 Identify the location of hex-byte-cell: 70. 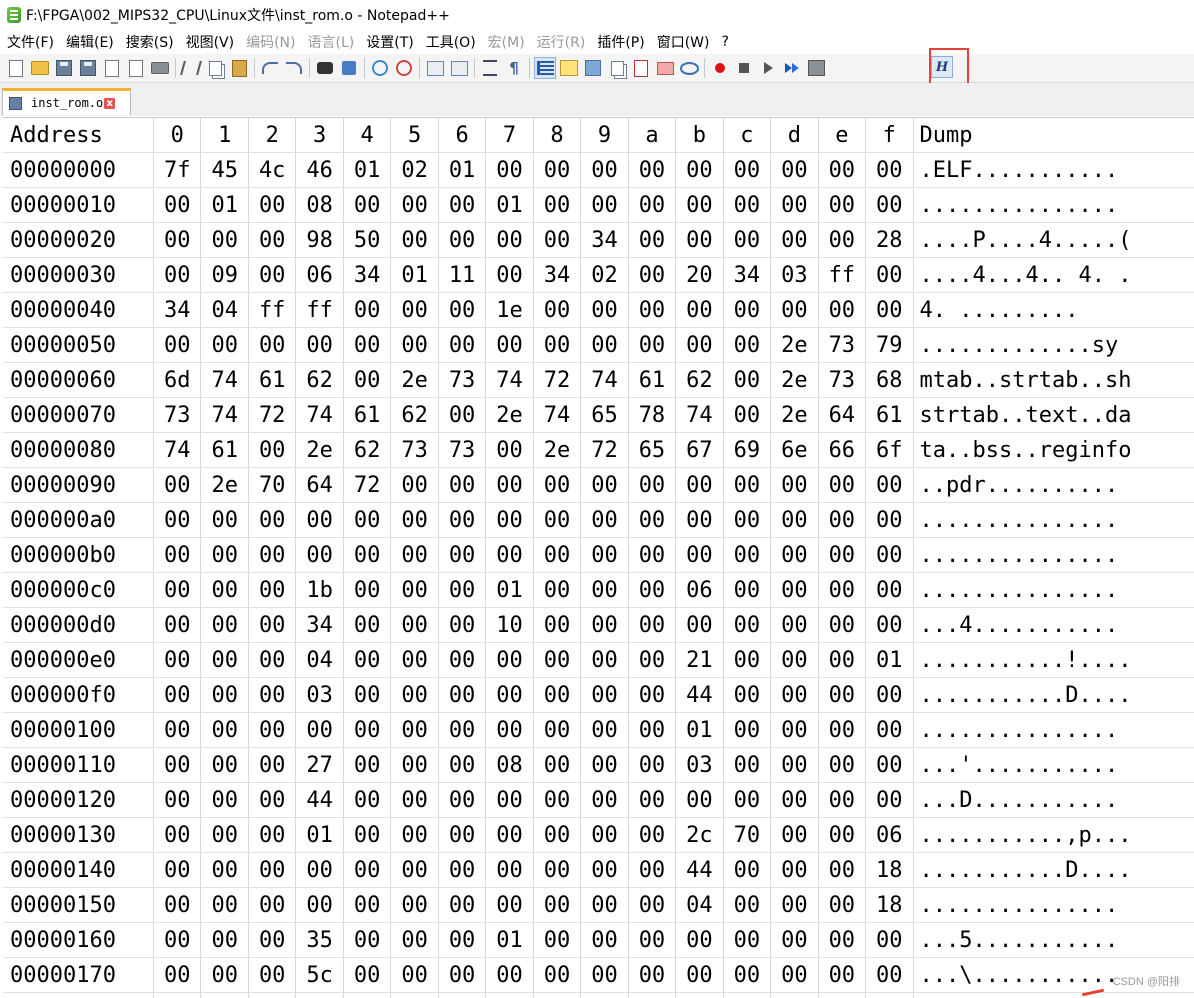
(746, 835).